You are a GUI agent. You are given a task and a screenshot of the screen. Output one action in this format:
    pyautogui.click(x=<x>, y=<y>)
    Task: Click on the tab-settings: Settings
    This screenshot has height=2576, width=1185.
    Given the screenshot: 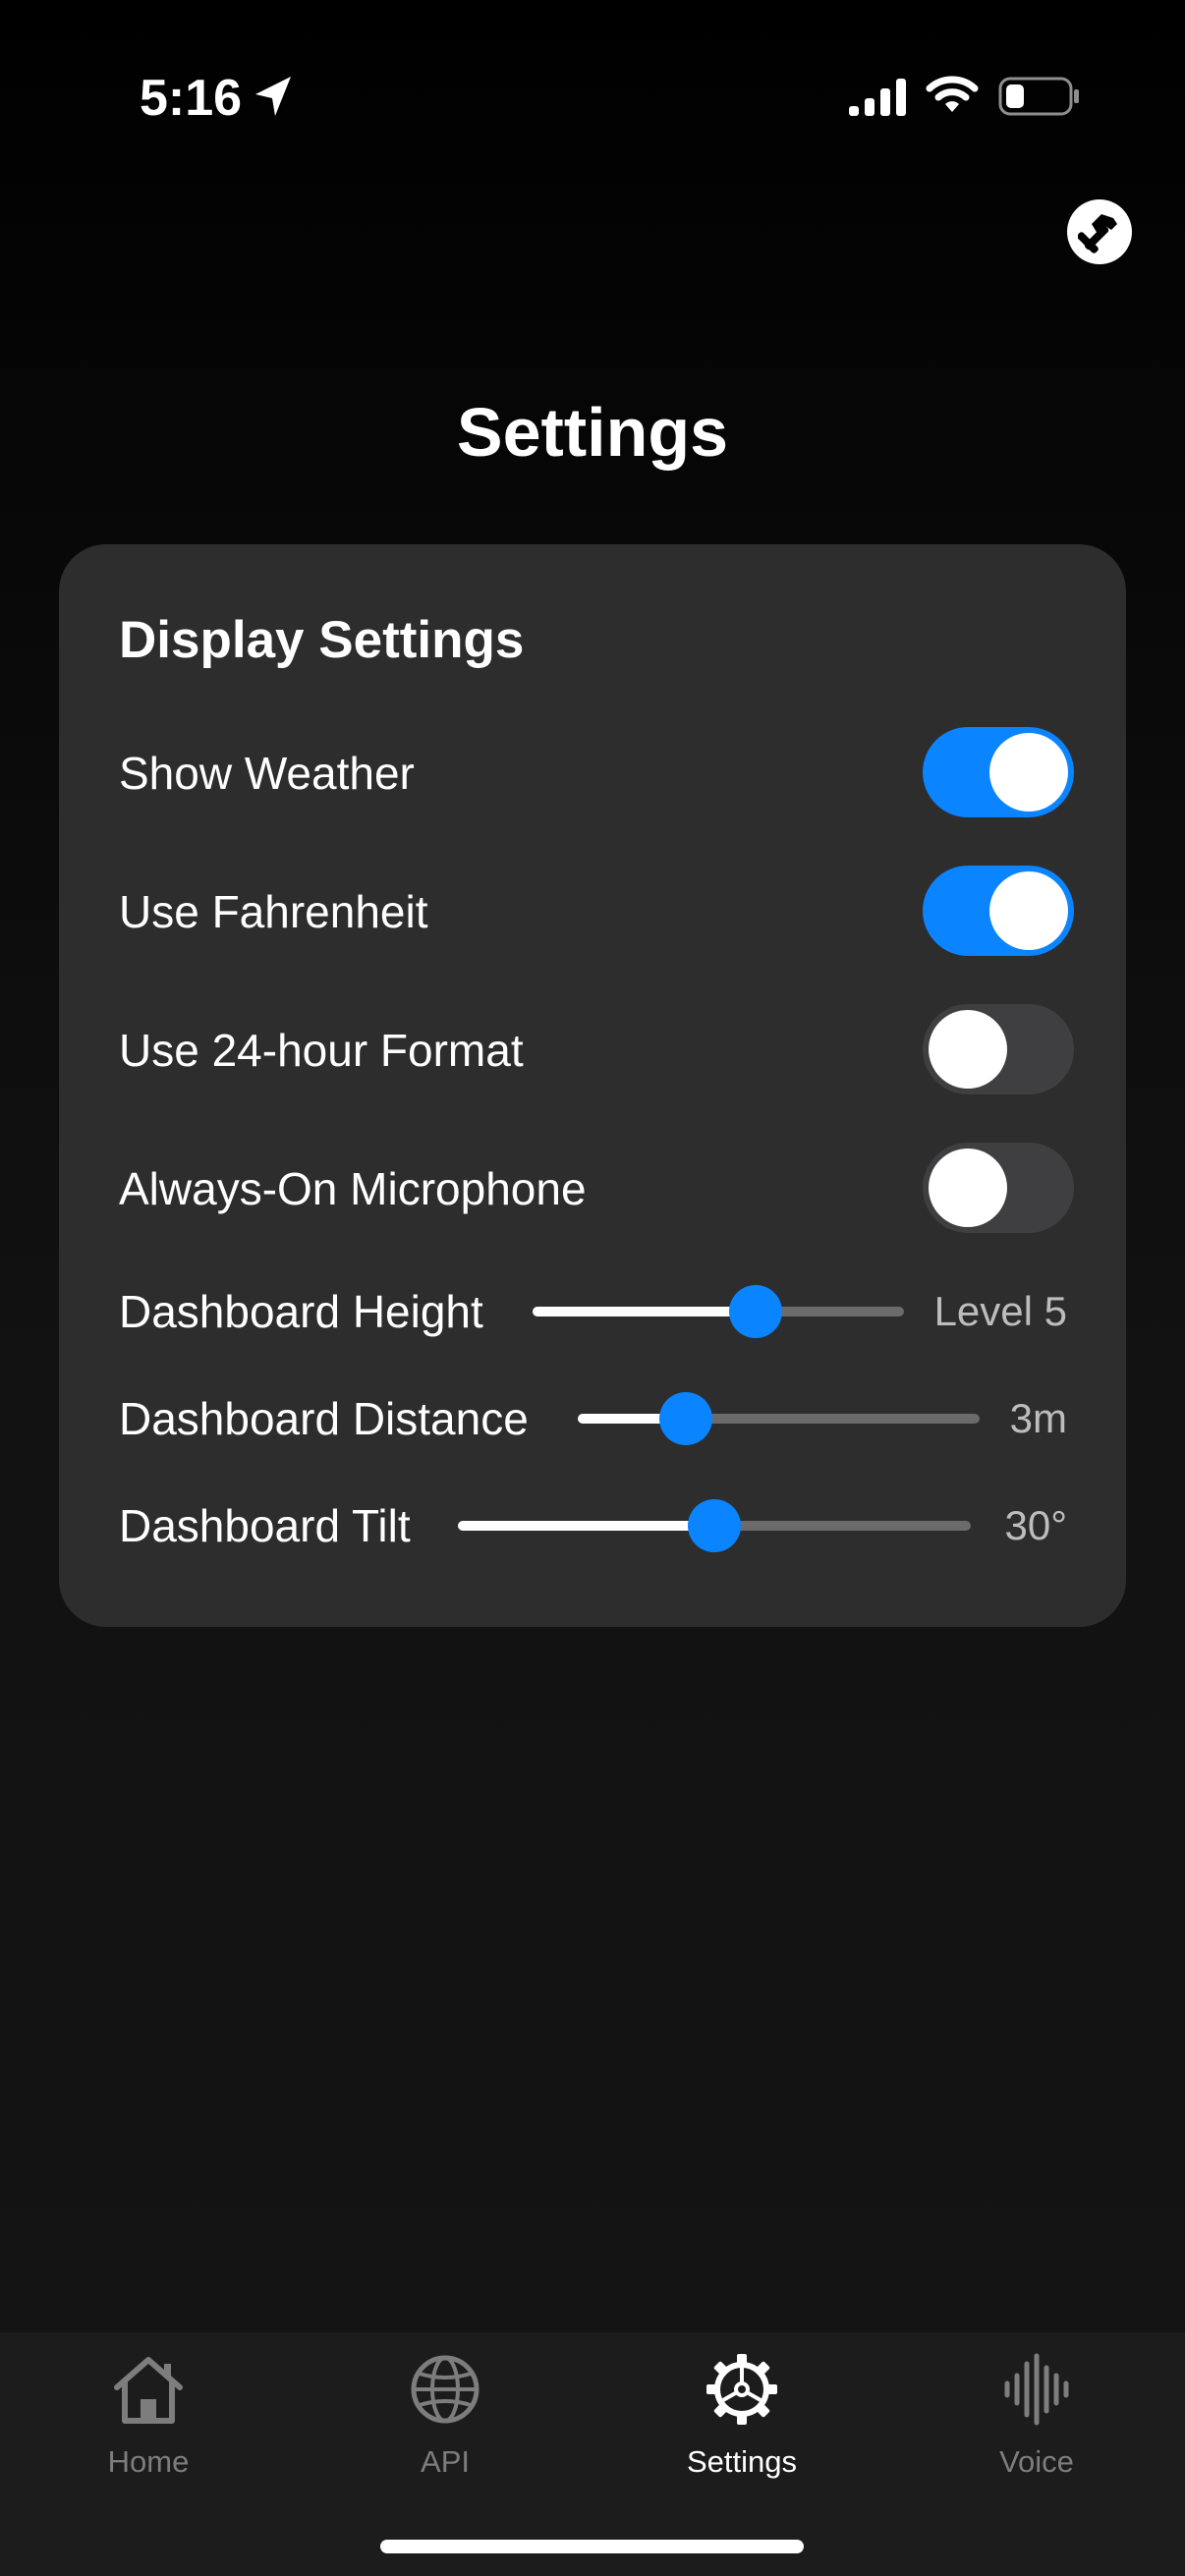 What is the action you would take?
    pyautogui.click(x=742, y=2420)
    